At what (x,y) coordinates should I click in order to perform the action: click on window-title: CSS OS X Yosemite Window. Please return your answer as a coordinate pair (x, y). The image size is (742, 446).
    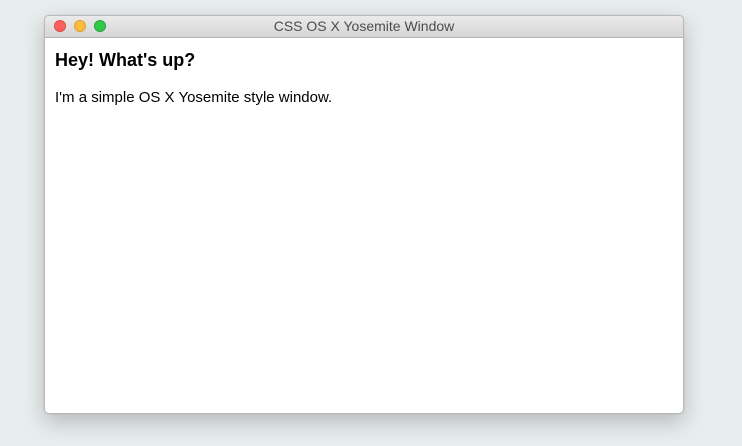
    Looking at the image, I should click on (364, 26).